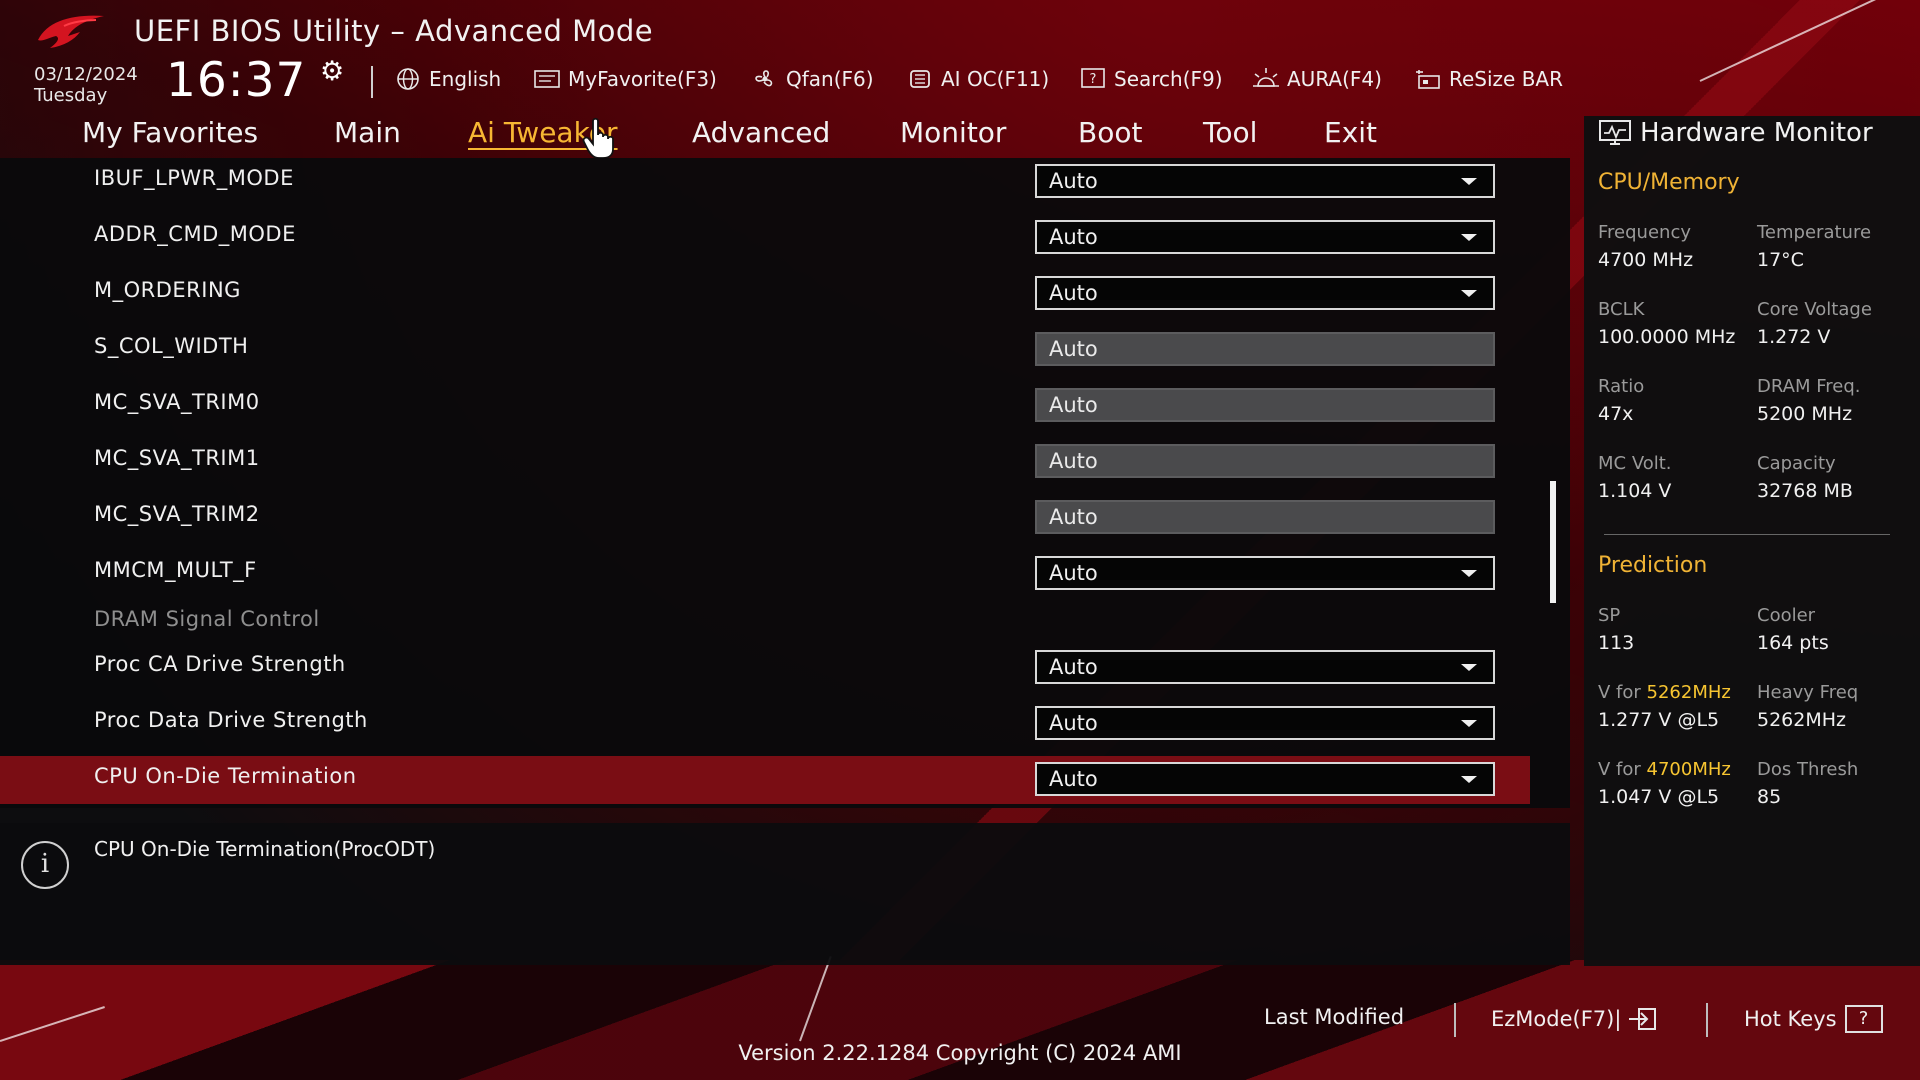  What do you see at coordinates (1350, 132) in the screenshot?
I see `tab-exit: Exit` at bounding box center [1350, 132].